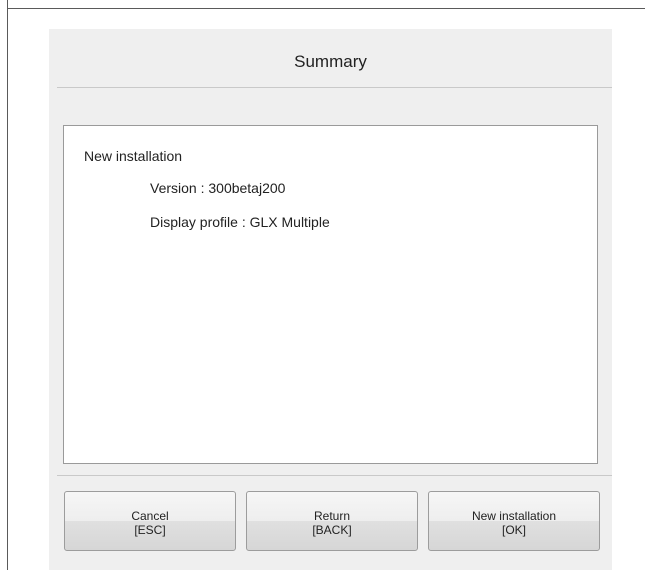 The width and height of the screenshot is (645, 570). Describe the element at coordinates (332, 516) in the screenshot. I see `return-button-label: Return` at that location.